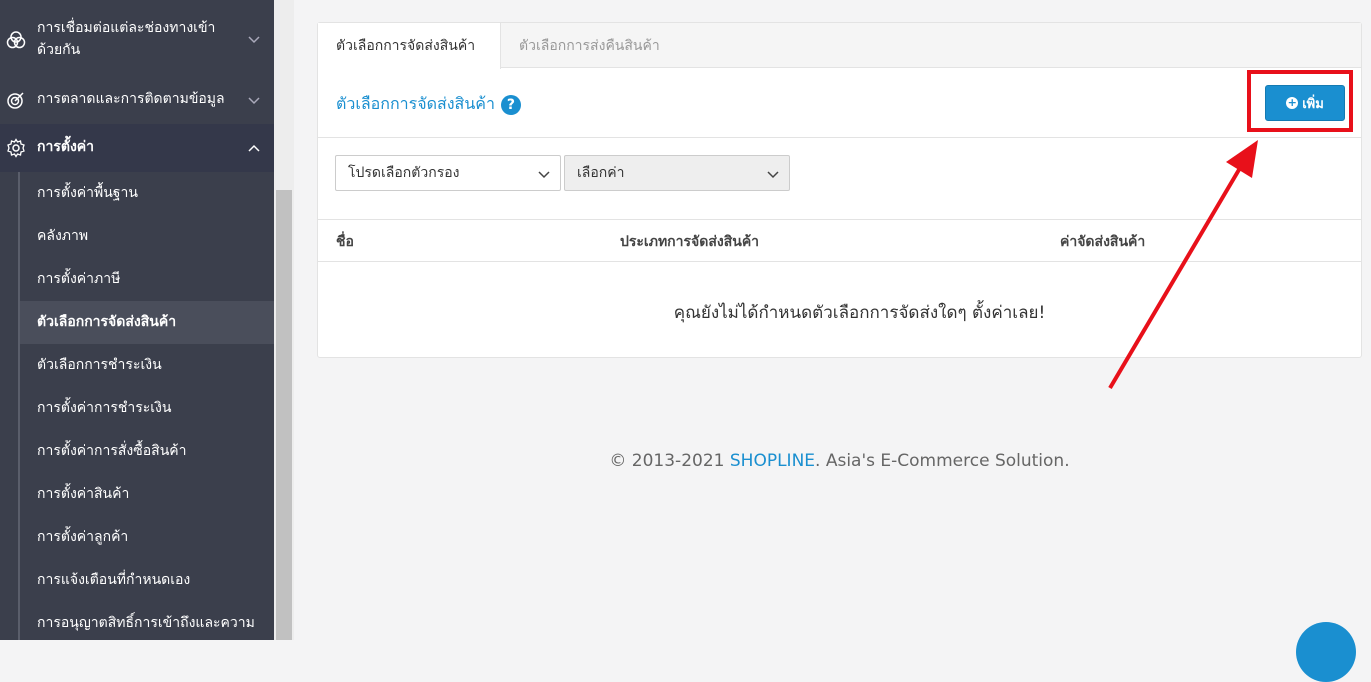 The height and width of the screenshot is (682, 1371). Describe the element at coordinates (601, 173) in the screenshot. I see `filter-value-select-value: เลือกค่า` at that location.